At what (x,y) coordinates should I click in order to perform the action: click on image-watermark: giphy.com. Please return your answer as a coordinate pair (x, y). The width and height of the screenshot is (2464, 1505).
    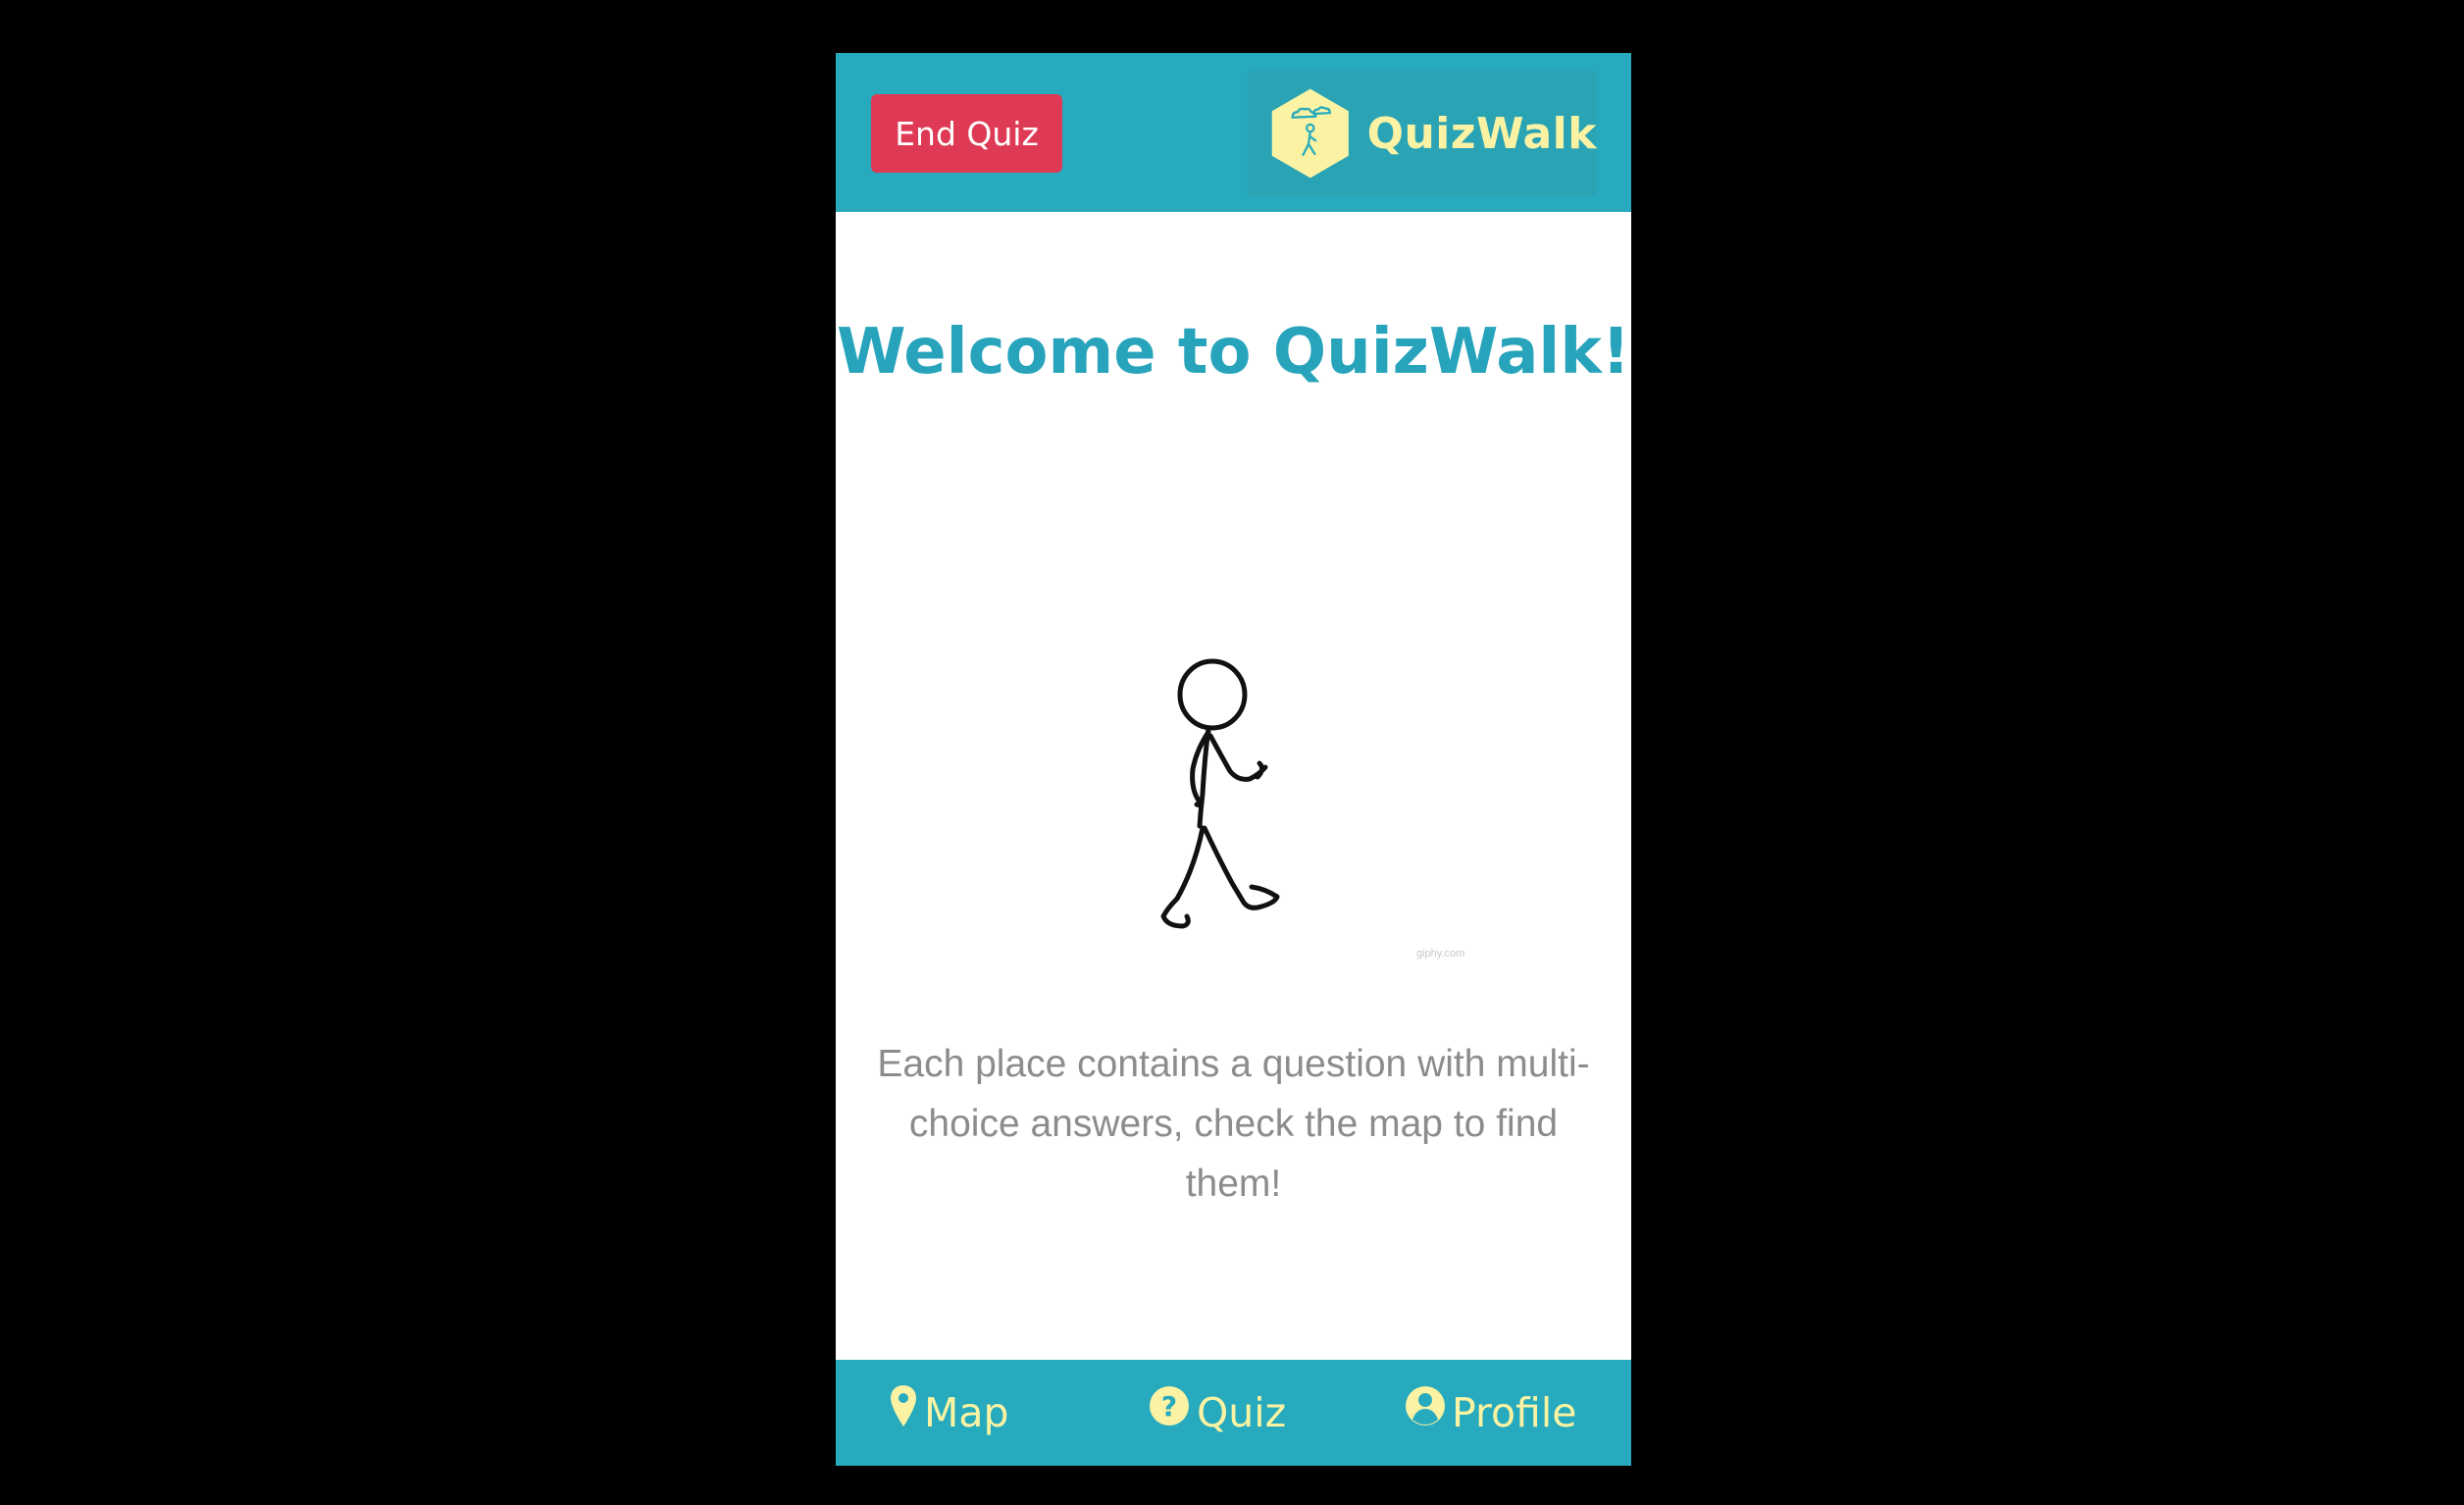
    Looking at the image, I should click on (1440, 954).